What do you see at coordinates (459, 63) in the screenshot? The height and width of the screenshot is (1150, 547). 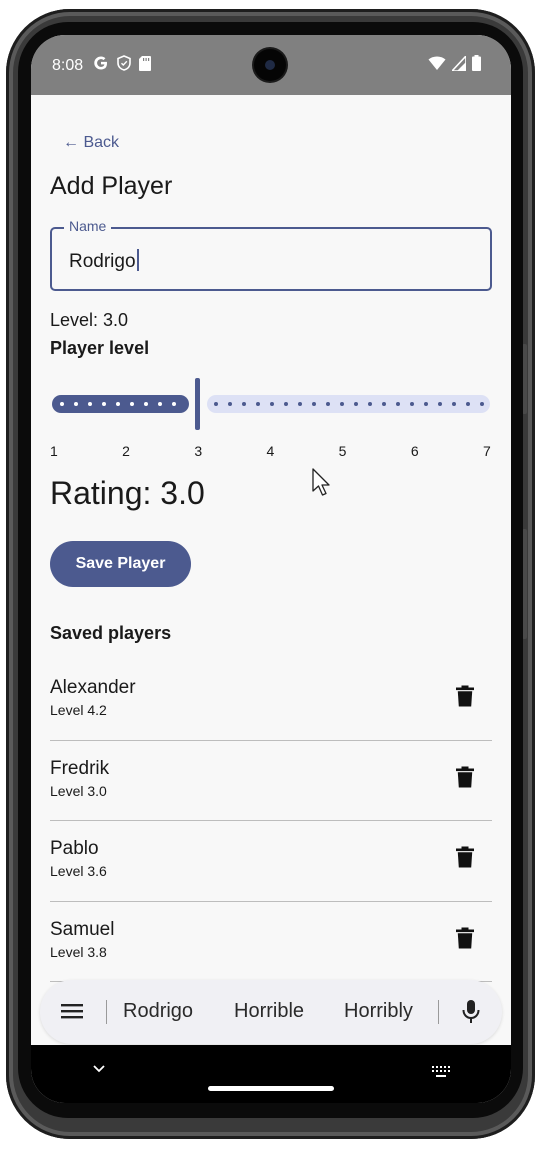 I see `signal-icon` at bounding box center [459, 63].